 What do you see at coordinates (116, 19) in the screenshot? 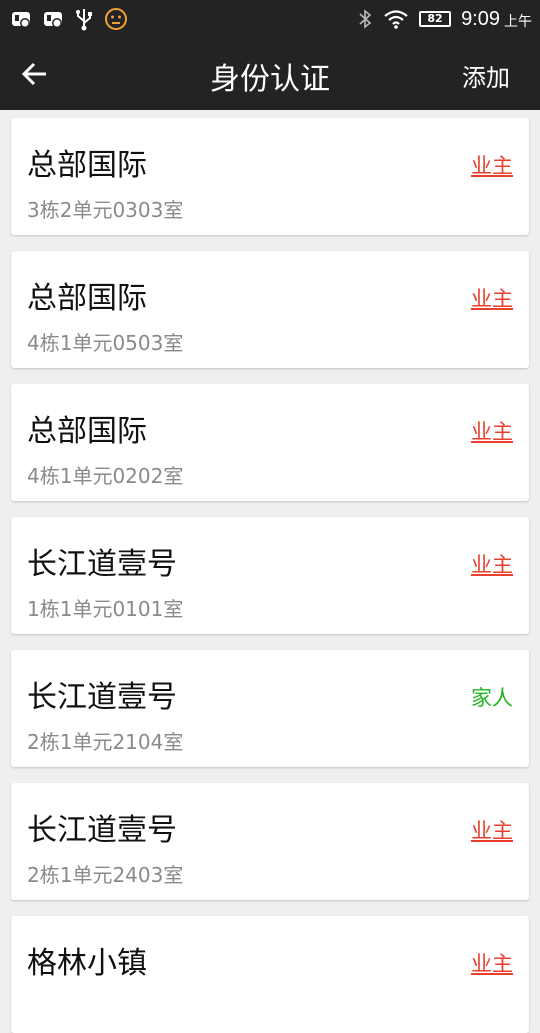
I see `face-icon` at bounding box center [116, 19].